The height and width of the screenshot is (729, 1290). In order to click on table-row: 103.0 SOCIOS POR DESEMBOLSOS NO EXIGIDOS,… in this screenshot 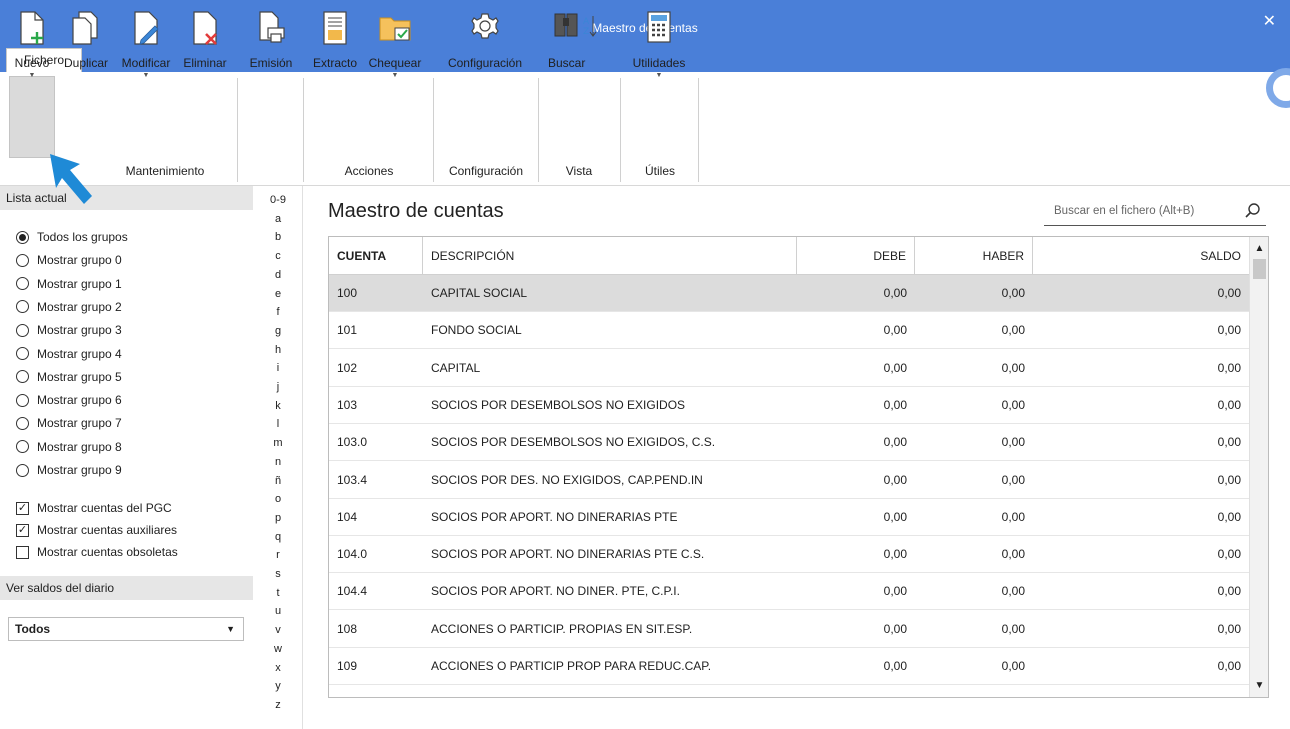, I will do `click(789, 443)`.